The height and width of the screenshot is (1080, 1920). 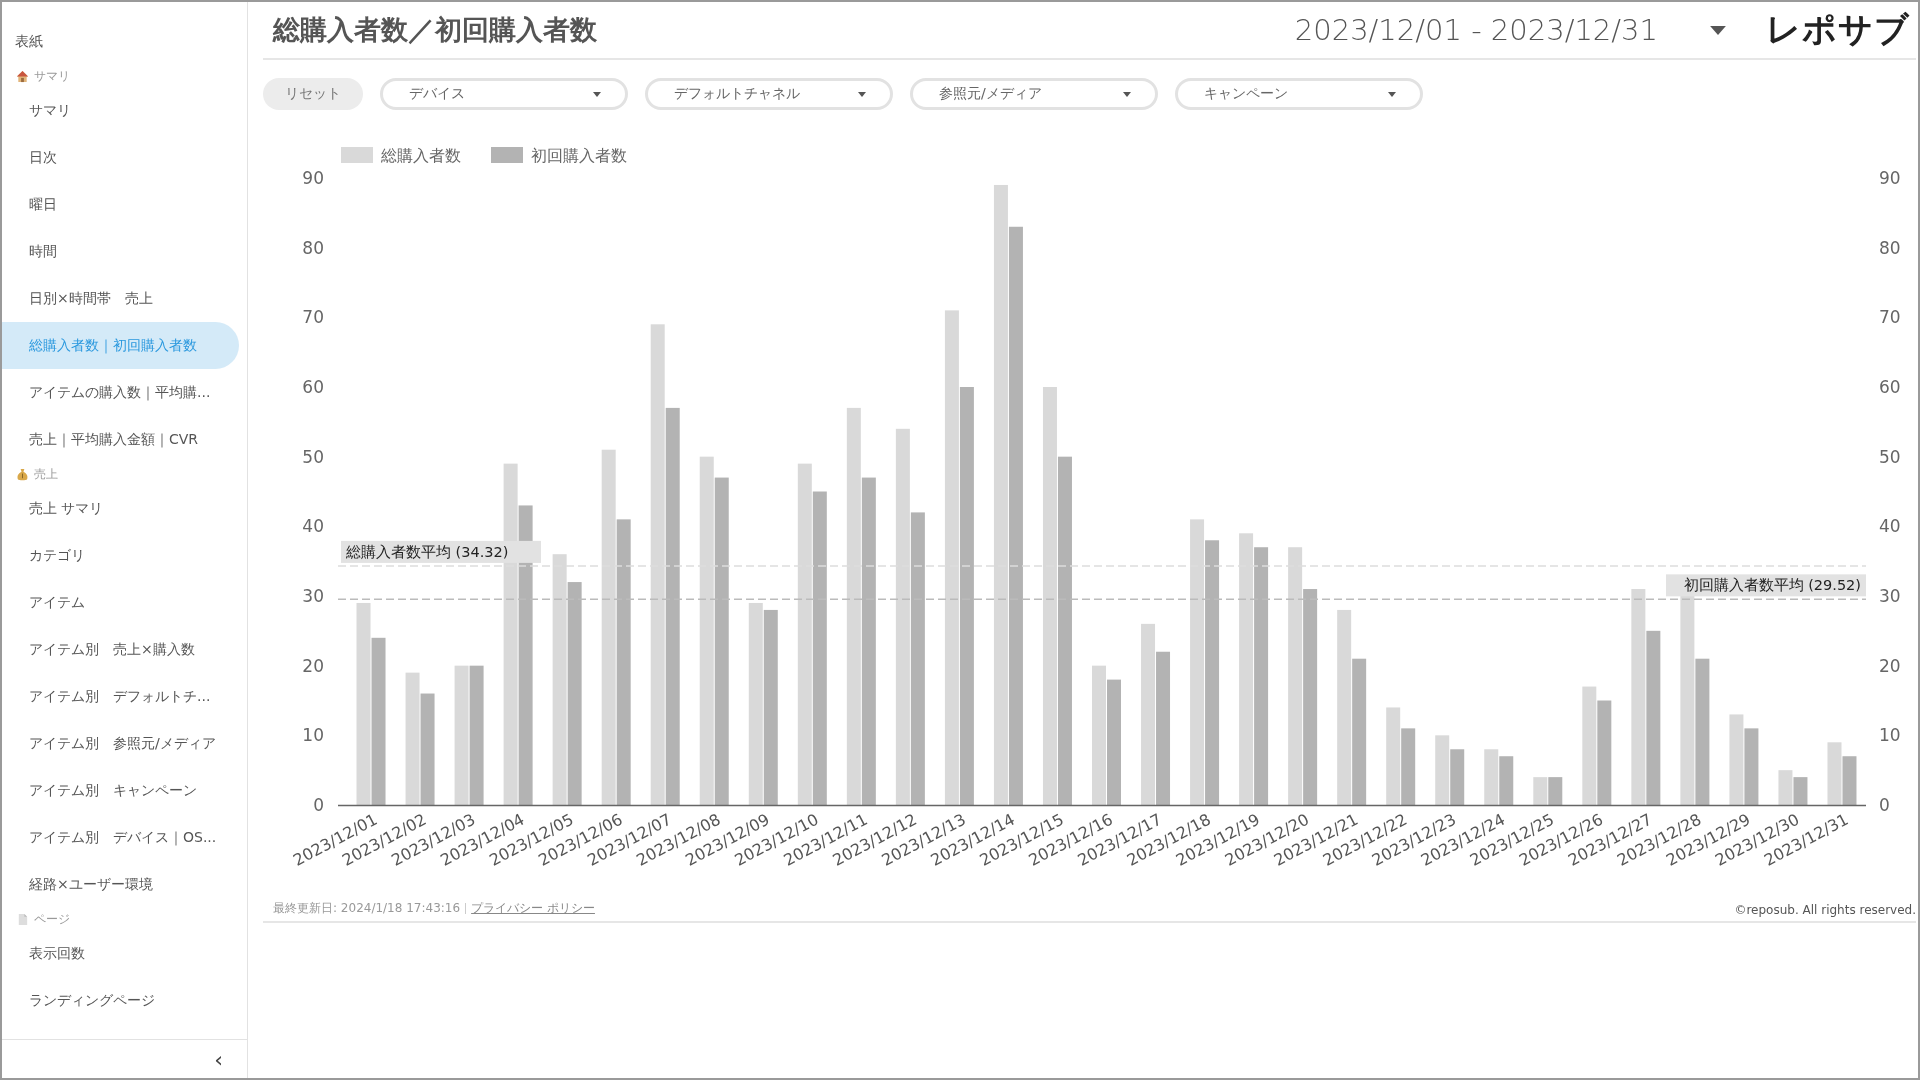 I want to click on filter-dropdown: 参照元/メディア, so click(x=1034, y=94).